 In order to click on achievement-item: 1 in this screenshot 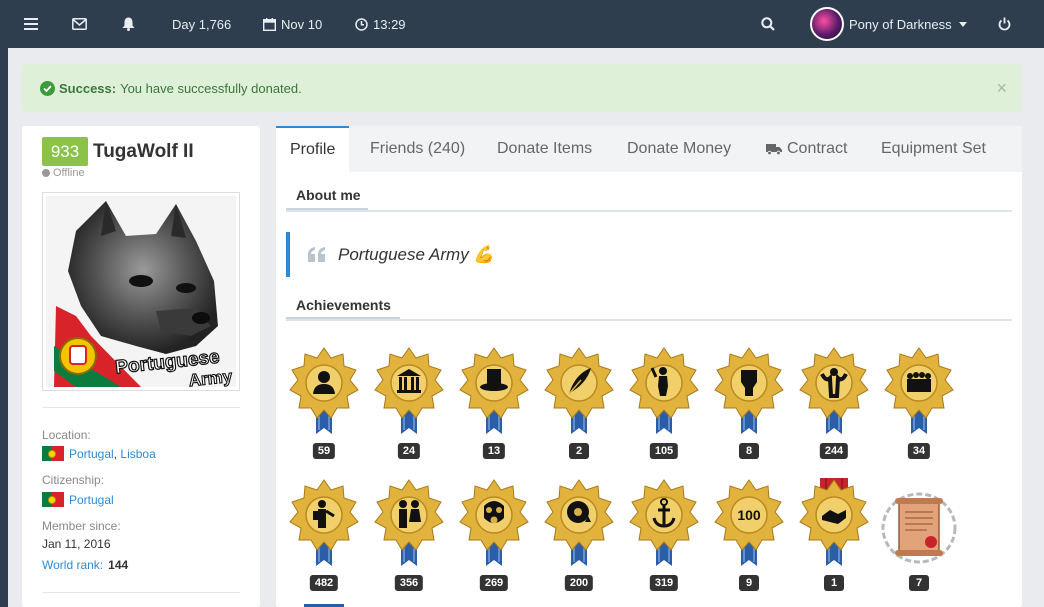, I will do `click(834, 538)`.